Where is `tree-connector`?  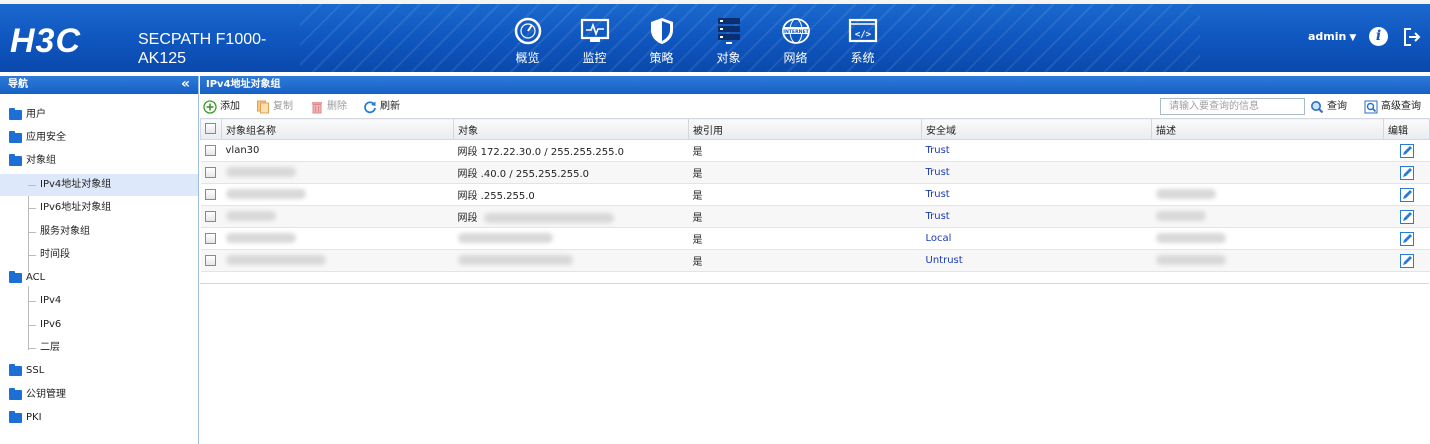 tree-connector is located at coordinates (32, 185).